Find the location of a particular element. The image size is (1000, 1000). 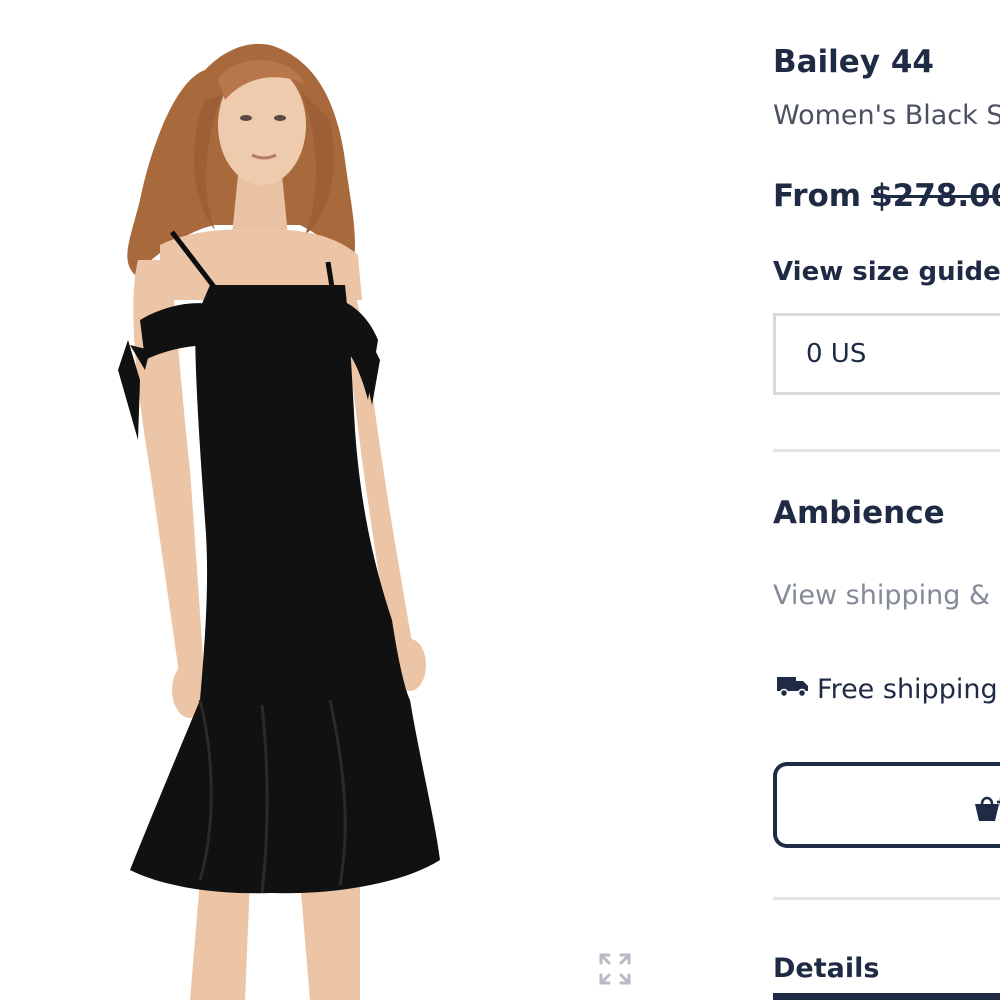

free-shipping-note: Free shipping v is located at coordinates (888, 689).